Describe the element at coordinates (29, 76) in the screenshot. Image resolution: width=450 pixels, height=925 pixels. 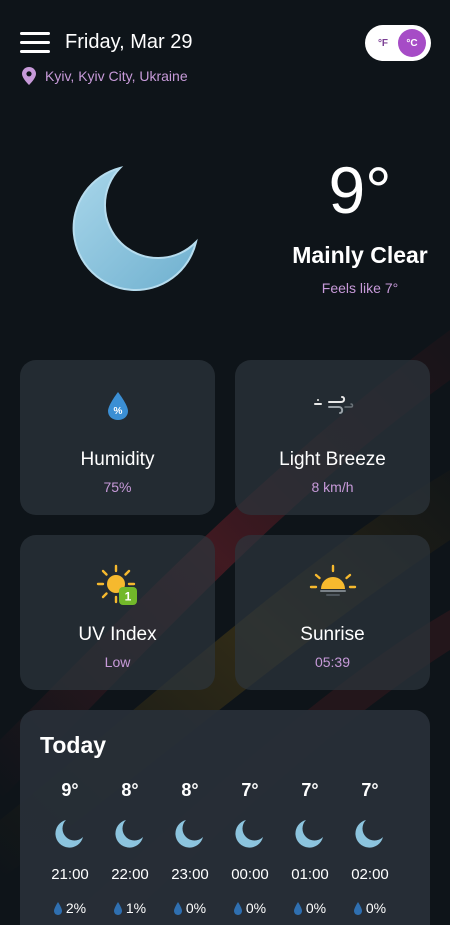
I see `location-pin-icon` at that location.